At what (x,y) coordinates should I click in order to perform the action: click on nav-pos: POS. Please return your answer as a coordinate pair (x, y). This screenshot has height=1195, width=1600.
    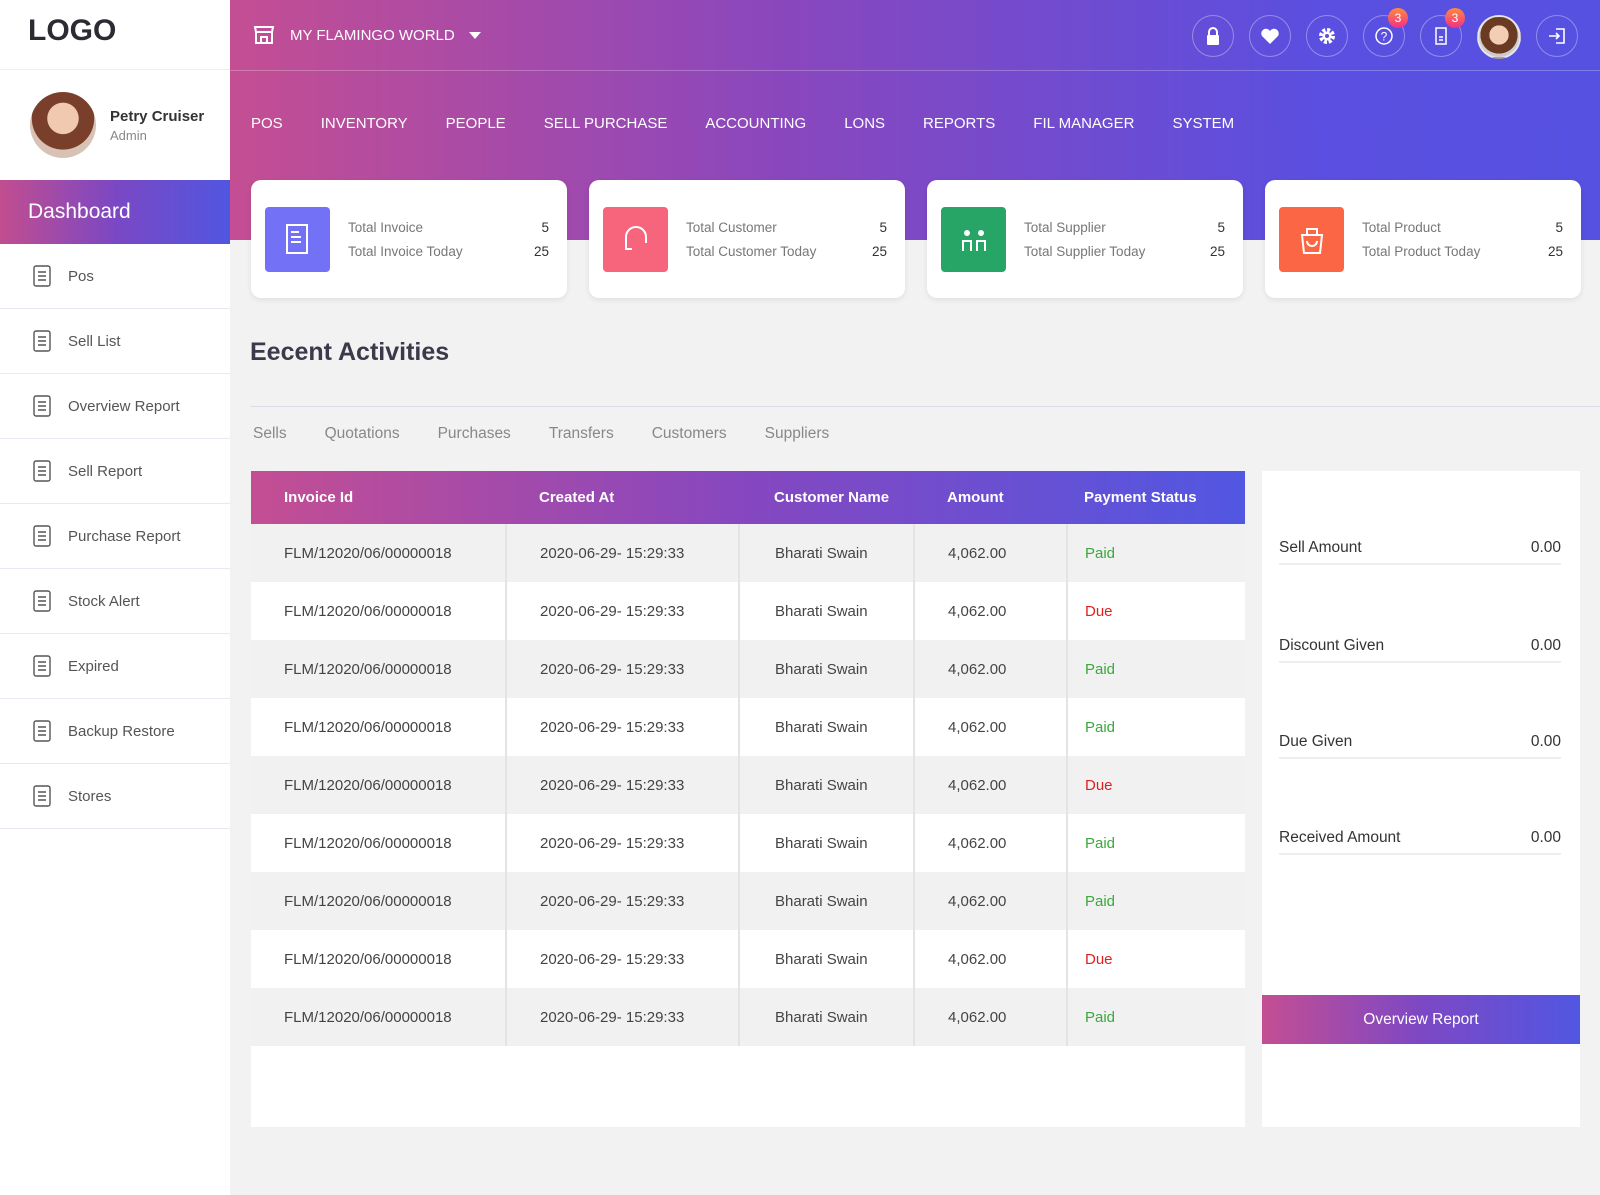
    Looking at the image, I should click on (267, 123).